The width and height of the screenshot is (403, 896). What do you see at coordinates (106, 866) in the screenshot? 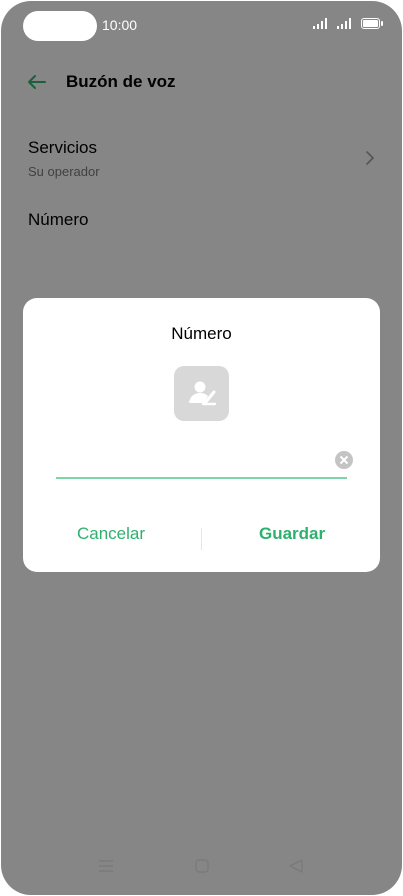
I see `menu-icon` at bounding box center [106, 866].